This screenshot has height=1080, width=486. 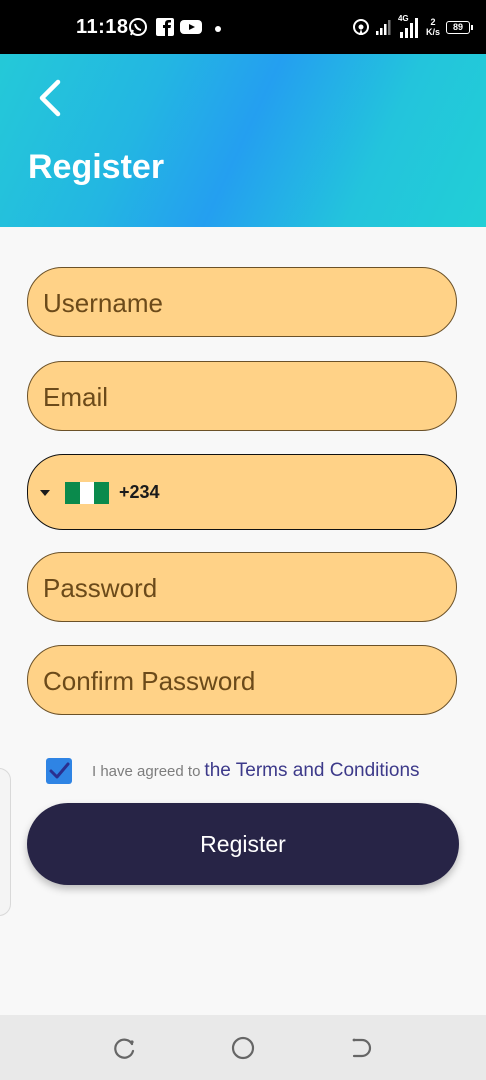 I want to click on phone-field: +234, so click(x=242, y=492).